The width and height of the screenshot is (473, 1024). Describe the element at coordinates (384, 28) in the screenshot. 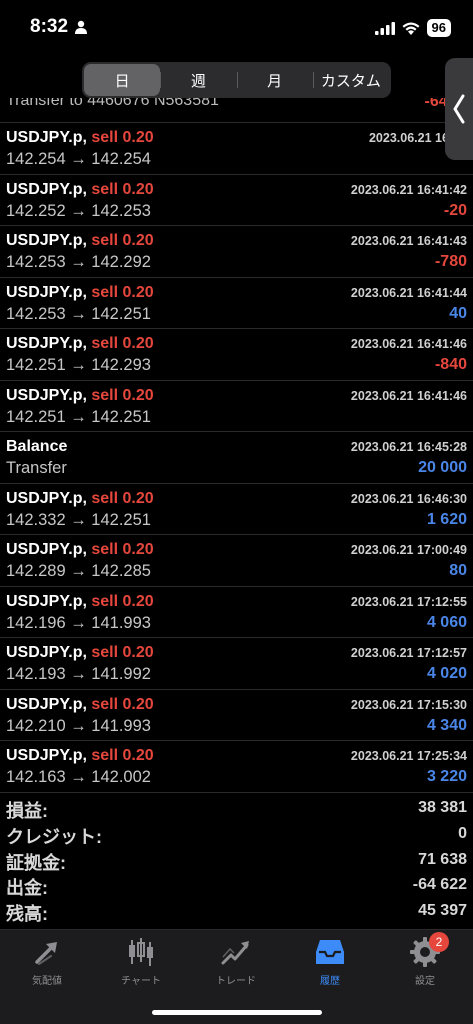

I see `signal-icon` at that location.